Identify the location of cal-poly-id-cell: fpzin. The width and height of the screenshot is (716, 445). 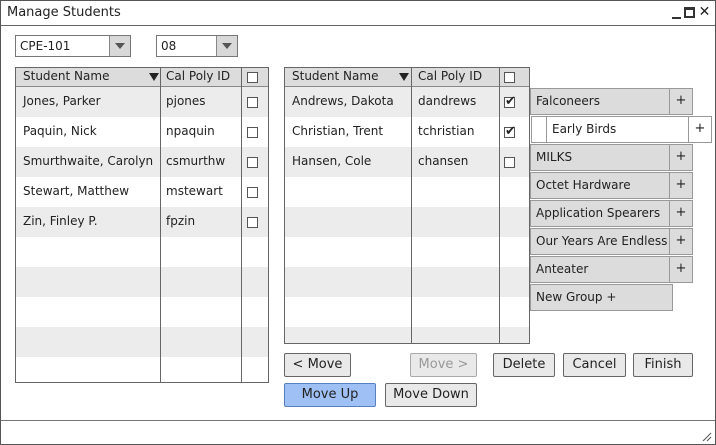
(181, 221).